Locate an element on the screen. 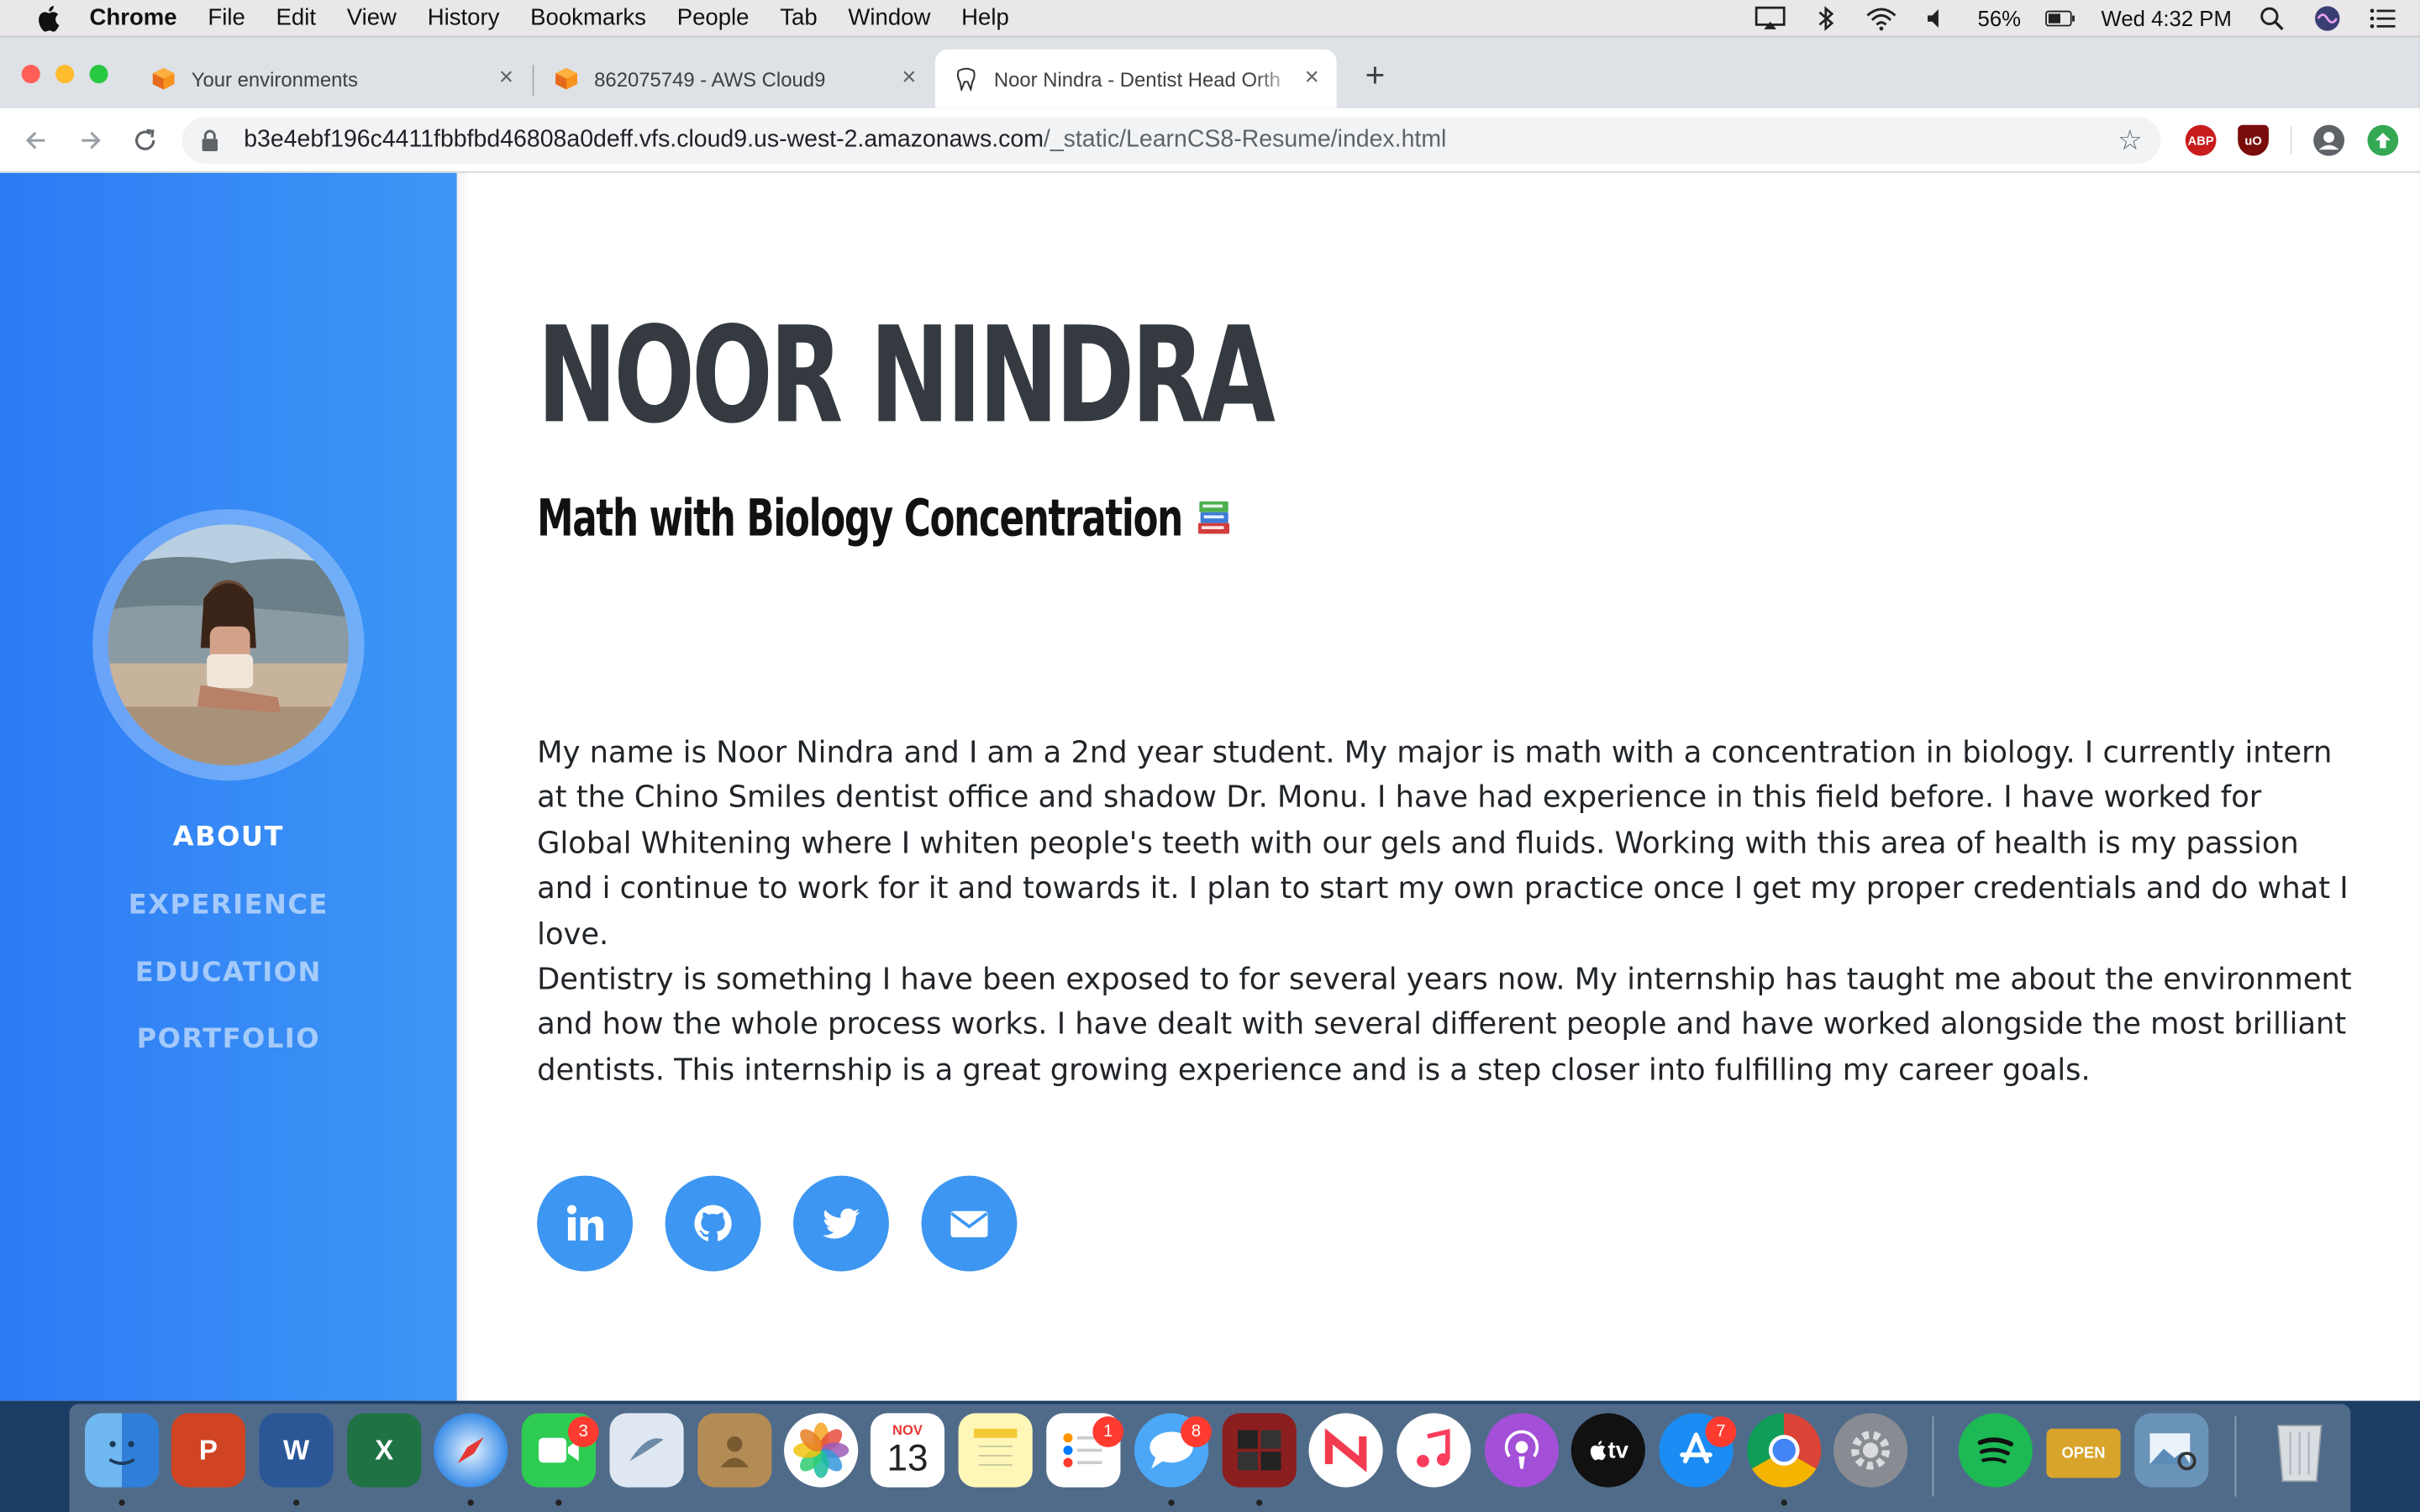 This screenshot has width=2420, height=1512. reload-icon is located at coordinates (145, 139).